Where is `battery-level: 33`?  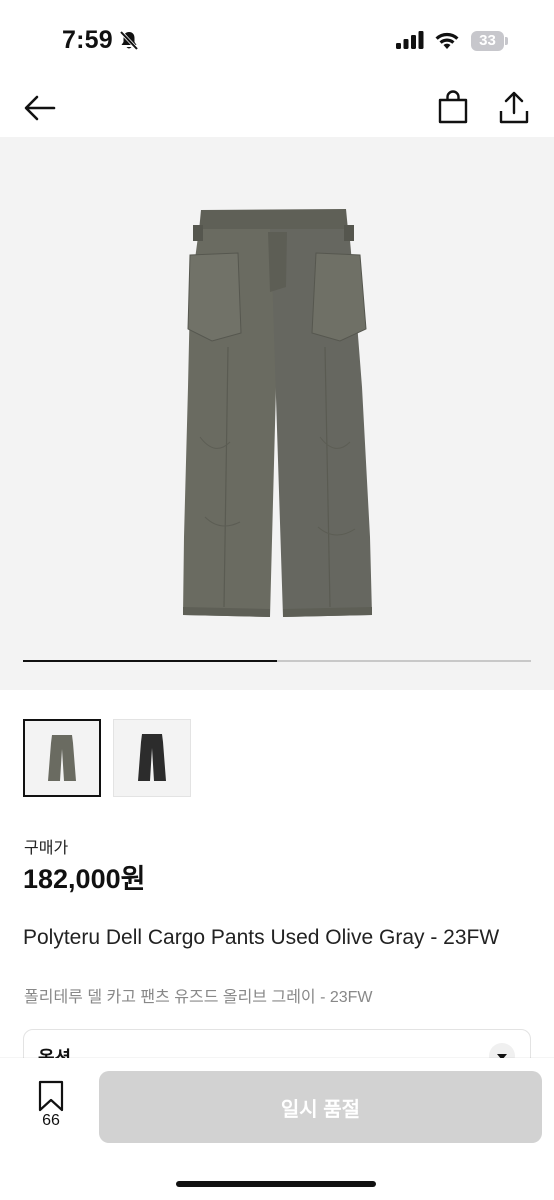
battery-level: 33 is located at coordinates (487, 40).